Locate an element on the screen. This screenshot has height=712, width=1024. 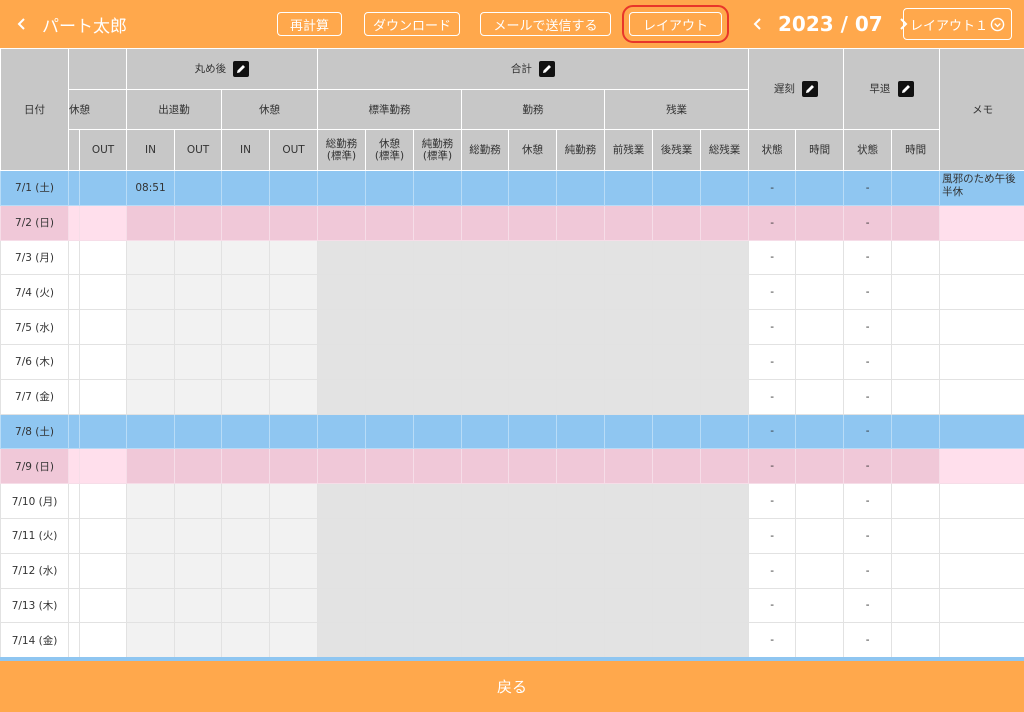
table-row: 7/4 (火) - - is located at coordinates (512, 292).